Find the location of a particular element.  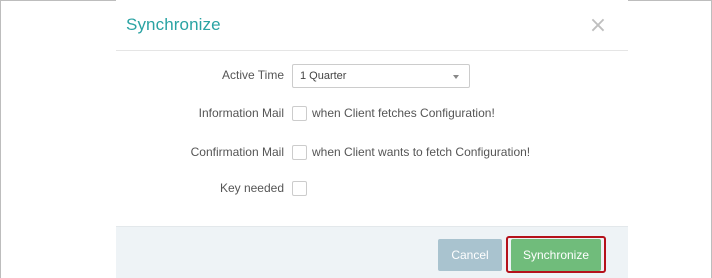

information-mail-text: when Client fetches Configuration! is located at coordinates (403, 113).